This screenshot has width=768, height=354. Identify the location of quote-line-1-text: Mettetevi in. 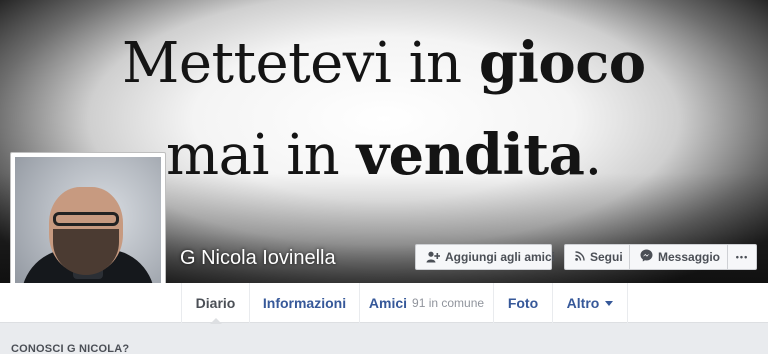
(300, 63).